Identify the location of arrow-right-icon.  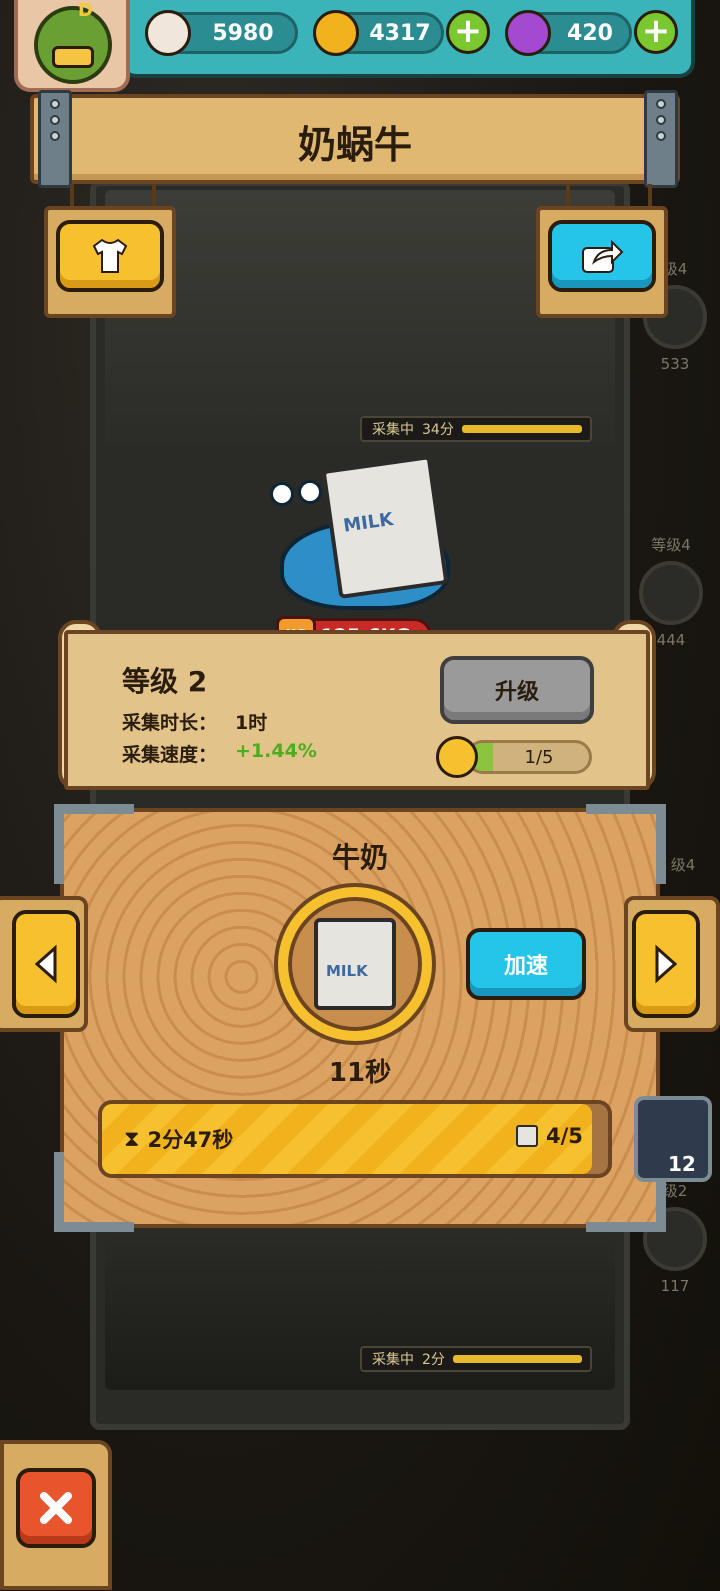
(666, 964).